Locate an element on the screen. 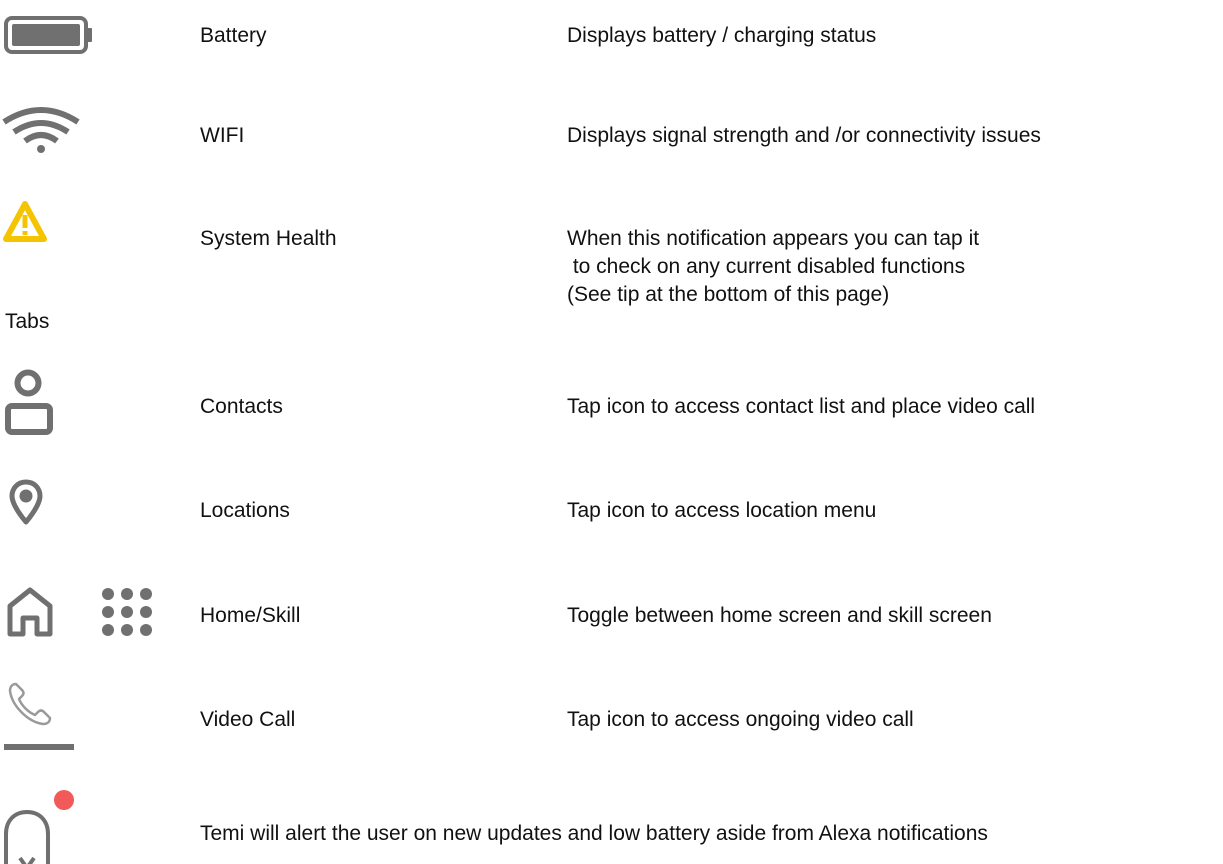 The height and width of the screenshot is (864, 1223). video-call-label: Video Call is located at coordinates (248, 719).